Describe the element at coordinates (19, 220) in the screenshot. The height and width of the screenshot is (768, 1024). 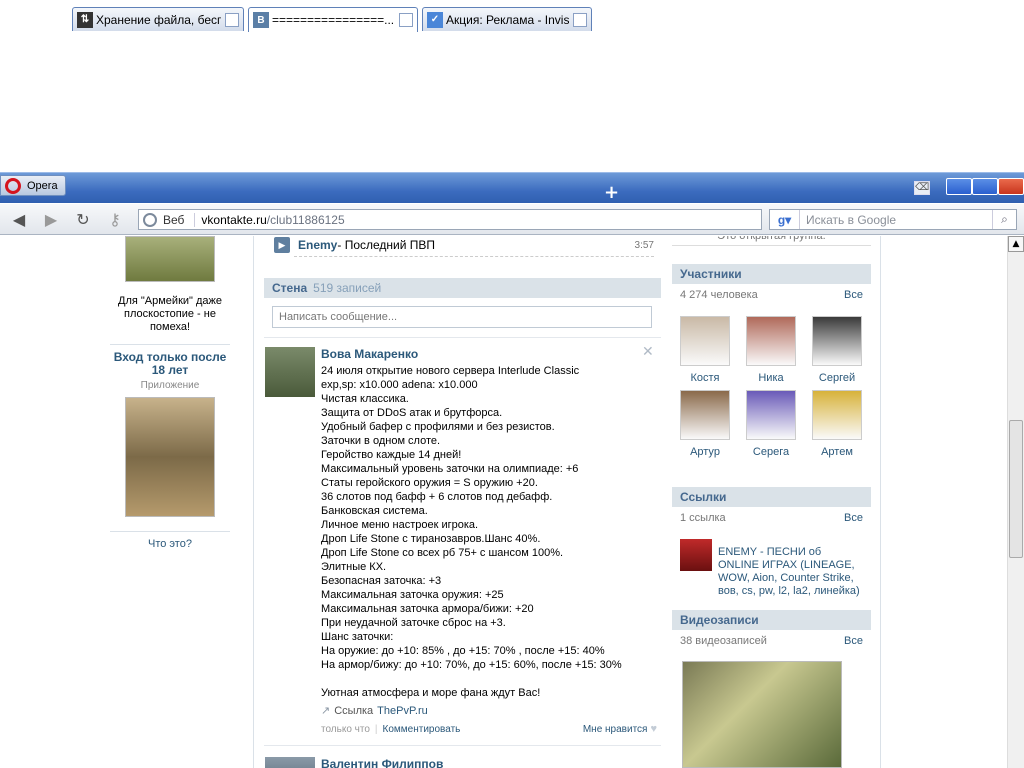
I see `back-arrow-icon: ◀` at that location.